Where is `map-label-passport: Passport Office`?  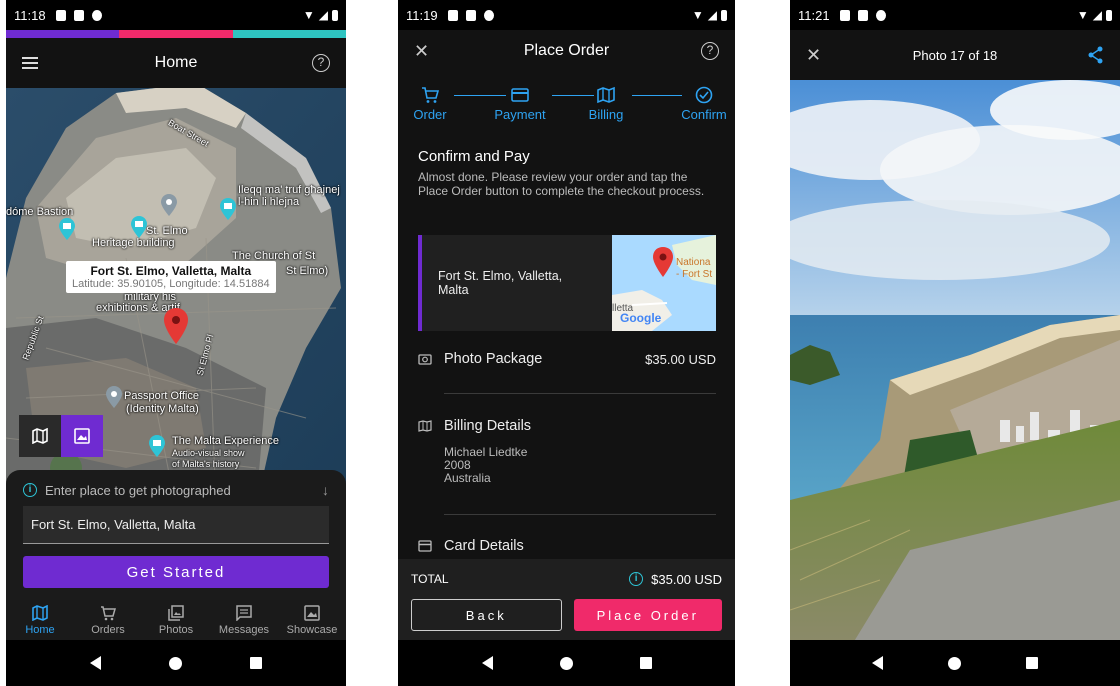
map-label-passport: Passport Office is located at coordinates (161, 396).